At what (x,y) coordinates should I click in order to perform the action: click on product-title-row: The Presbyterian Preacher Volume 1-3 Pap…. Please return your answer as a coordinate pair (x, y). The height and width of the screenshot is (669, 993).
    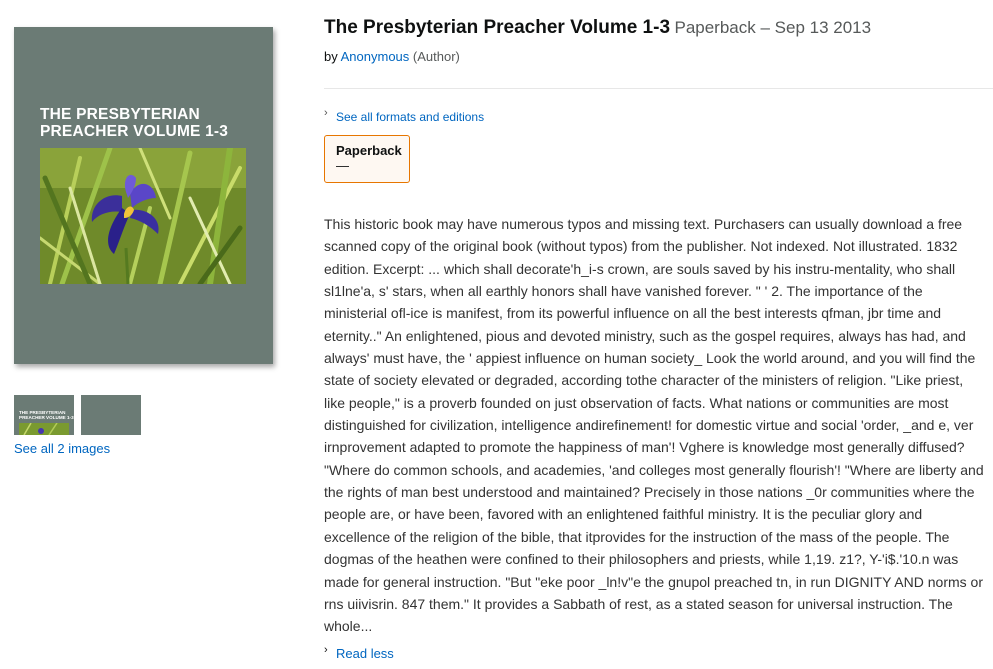
    Looking at the image, I should click on (597, 28).